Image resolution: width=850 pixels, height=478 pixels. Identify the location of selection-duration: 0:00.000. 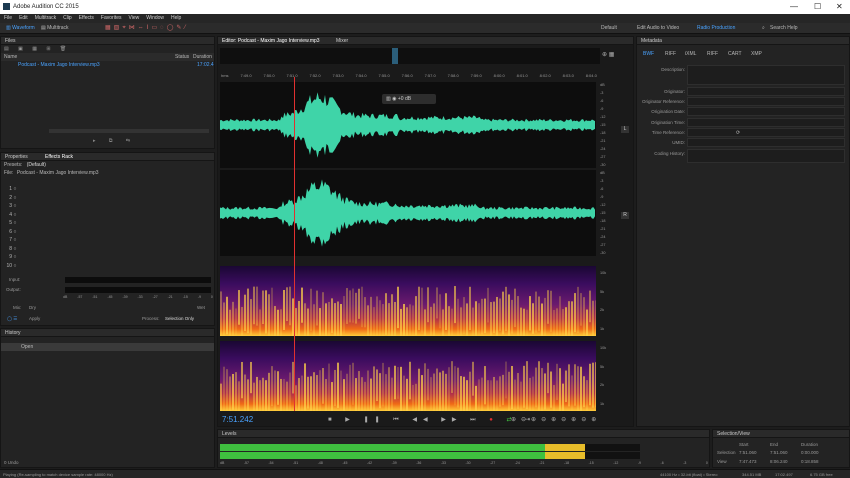
(810, 452).